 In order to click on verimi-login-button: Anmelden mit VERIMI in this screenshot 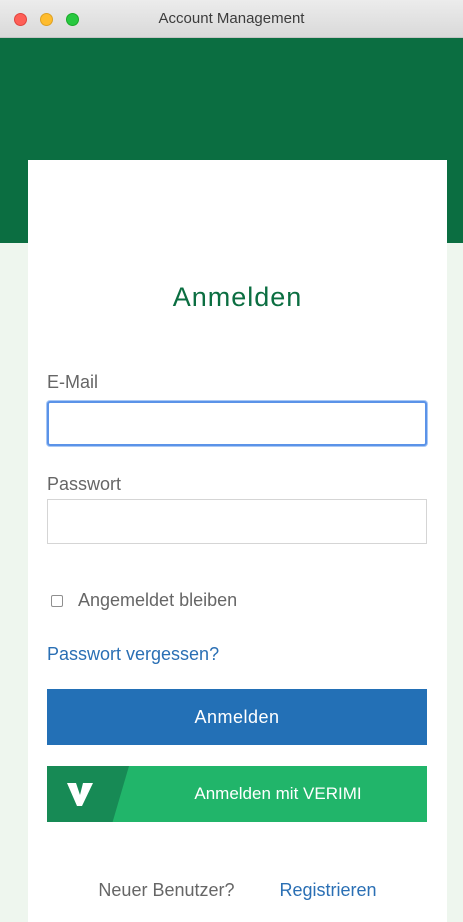, I will do `click(237, 794)`.